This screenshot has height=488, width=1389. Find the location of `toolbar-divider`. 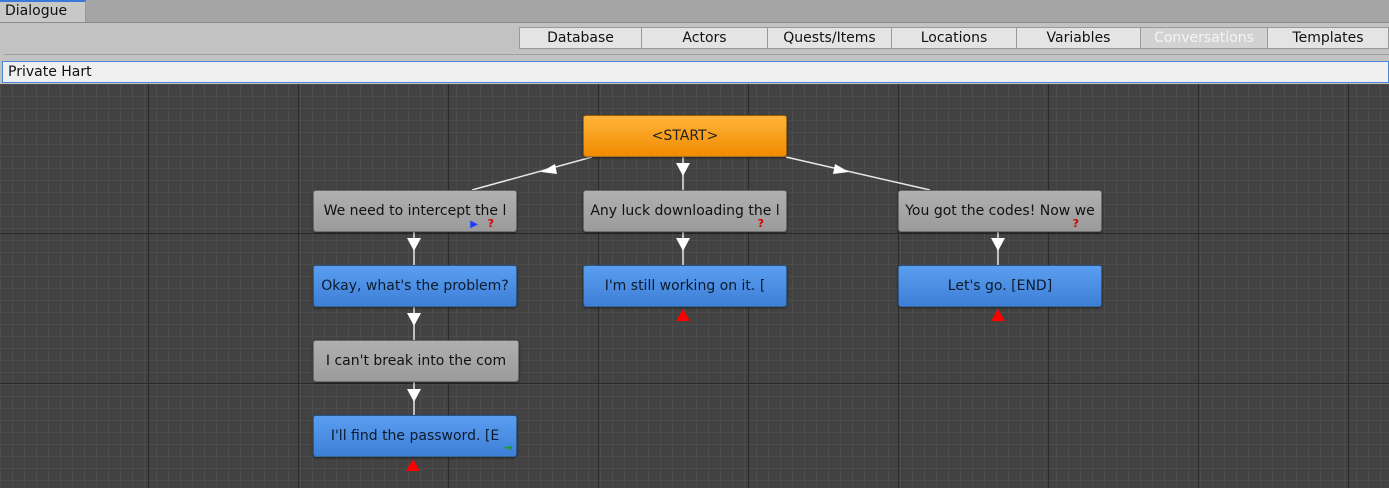

toolbar-divider is located at coordinates (696, 54).